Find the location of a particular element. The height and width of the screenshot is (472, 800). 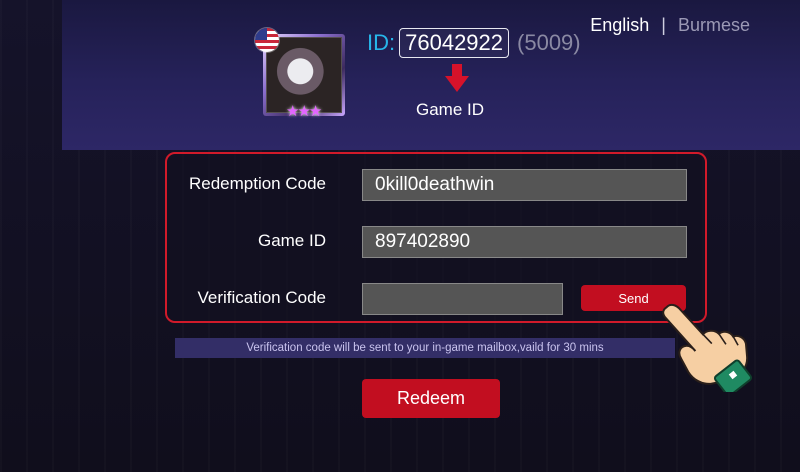

verification-code-label: Verification Code is located at coordinates (261, 297).